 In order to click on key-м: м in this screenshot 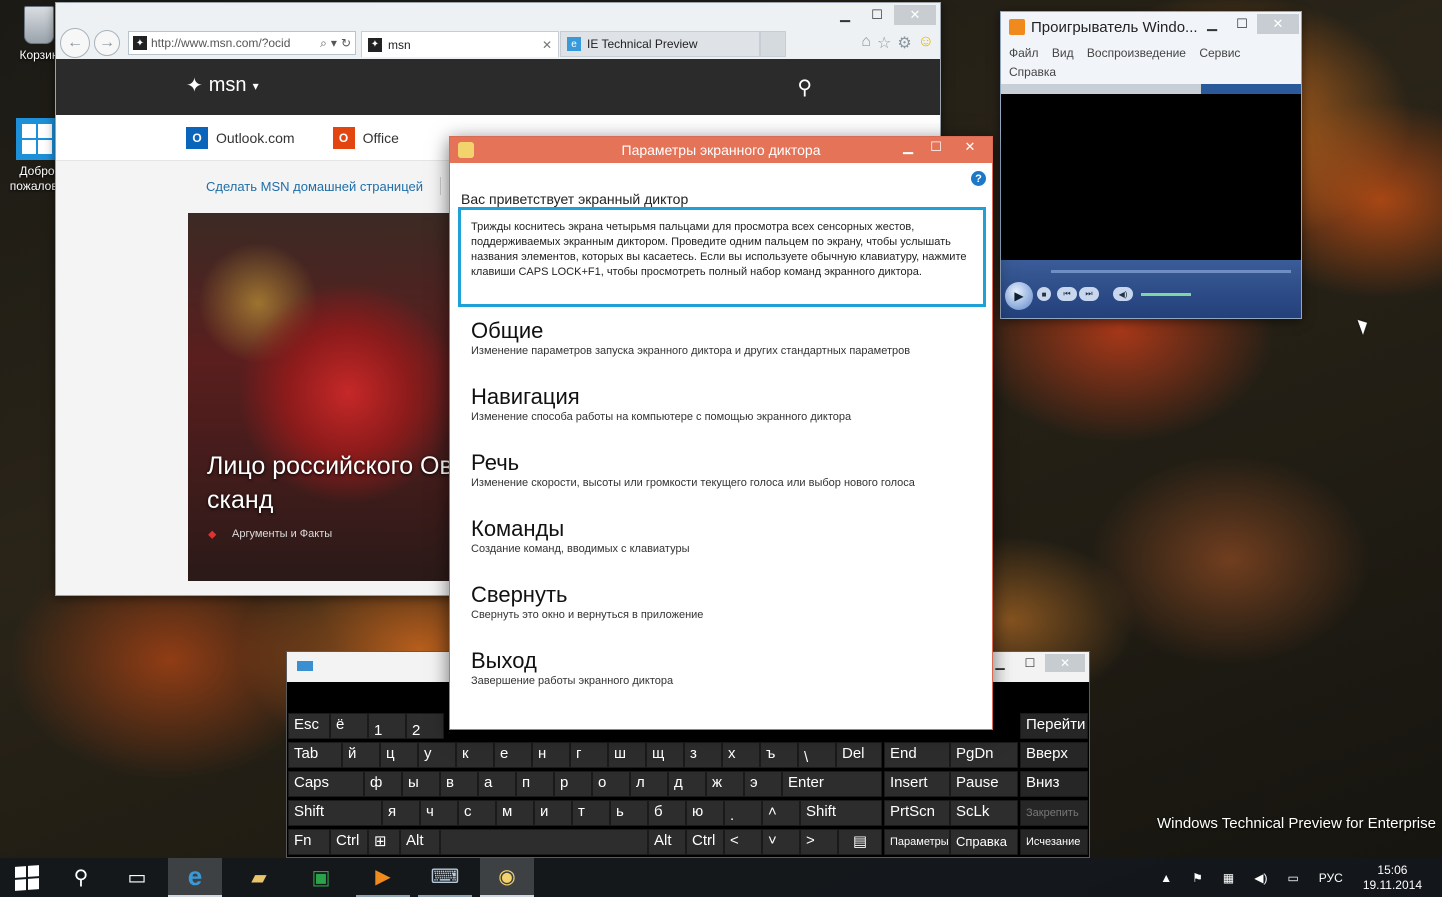, I will do `click(515, 813)`.